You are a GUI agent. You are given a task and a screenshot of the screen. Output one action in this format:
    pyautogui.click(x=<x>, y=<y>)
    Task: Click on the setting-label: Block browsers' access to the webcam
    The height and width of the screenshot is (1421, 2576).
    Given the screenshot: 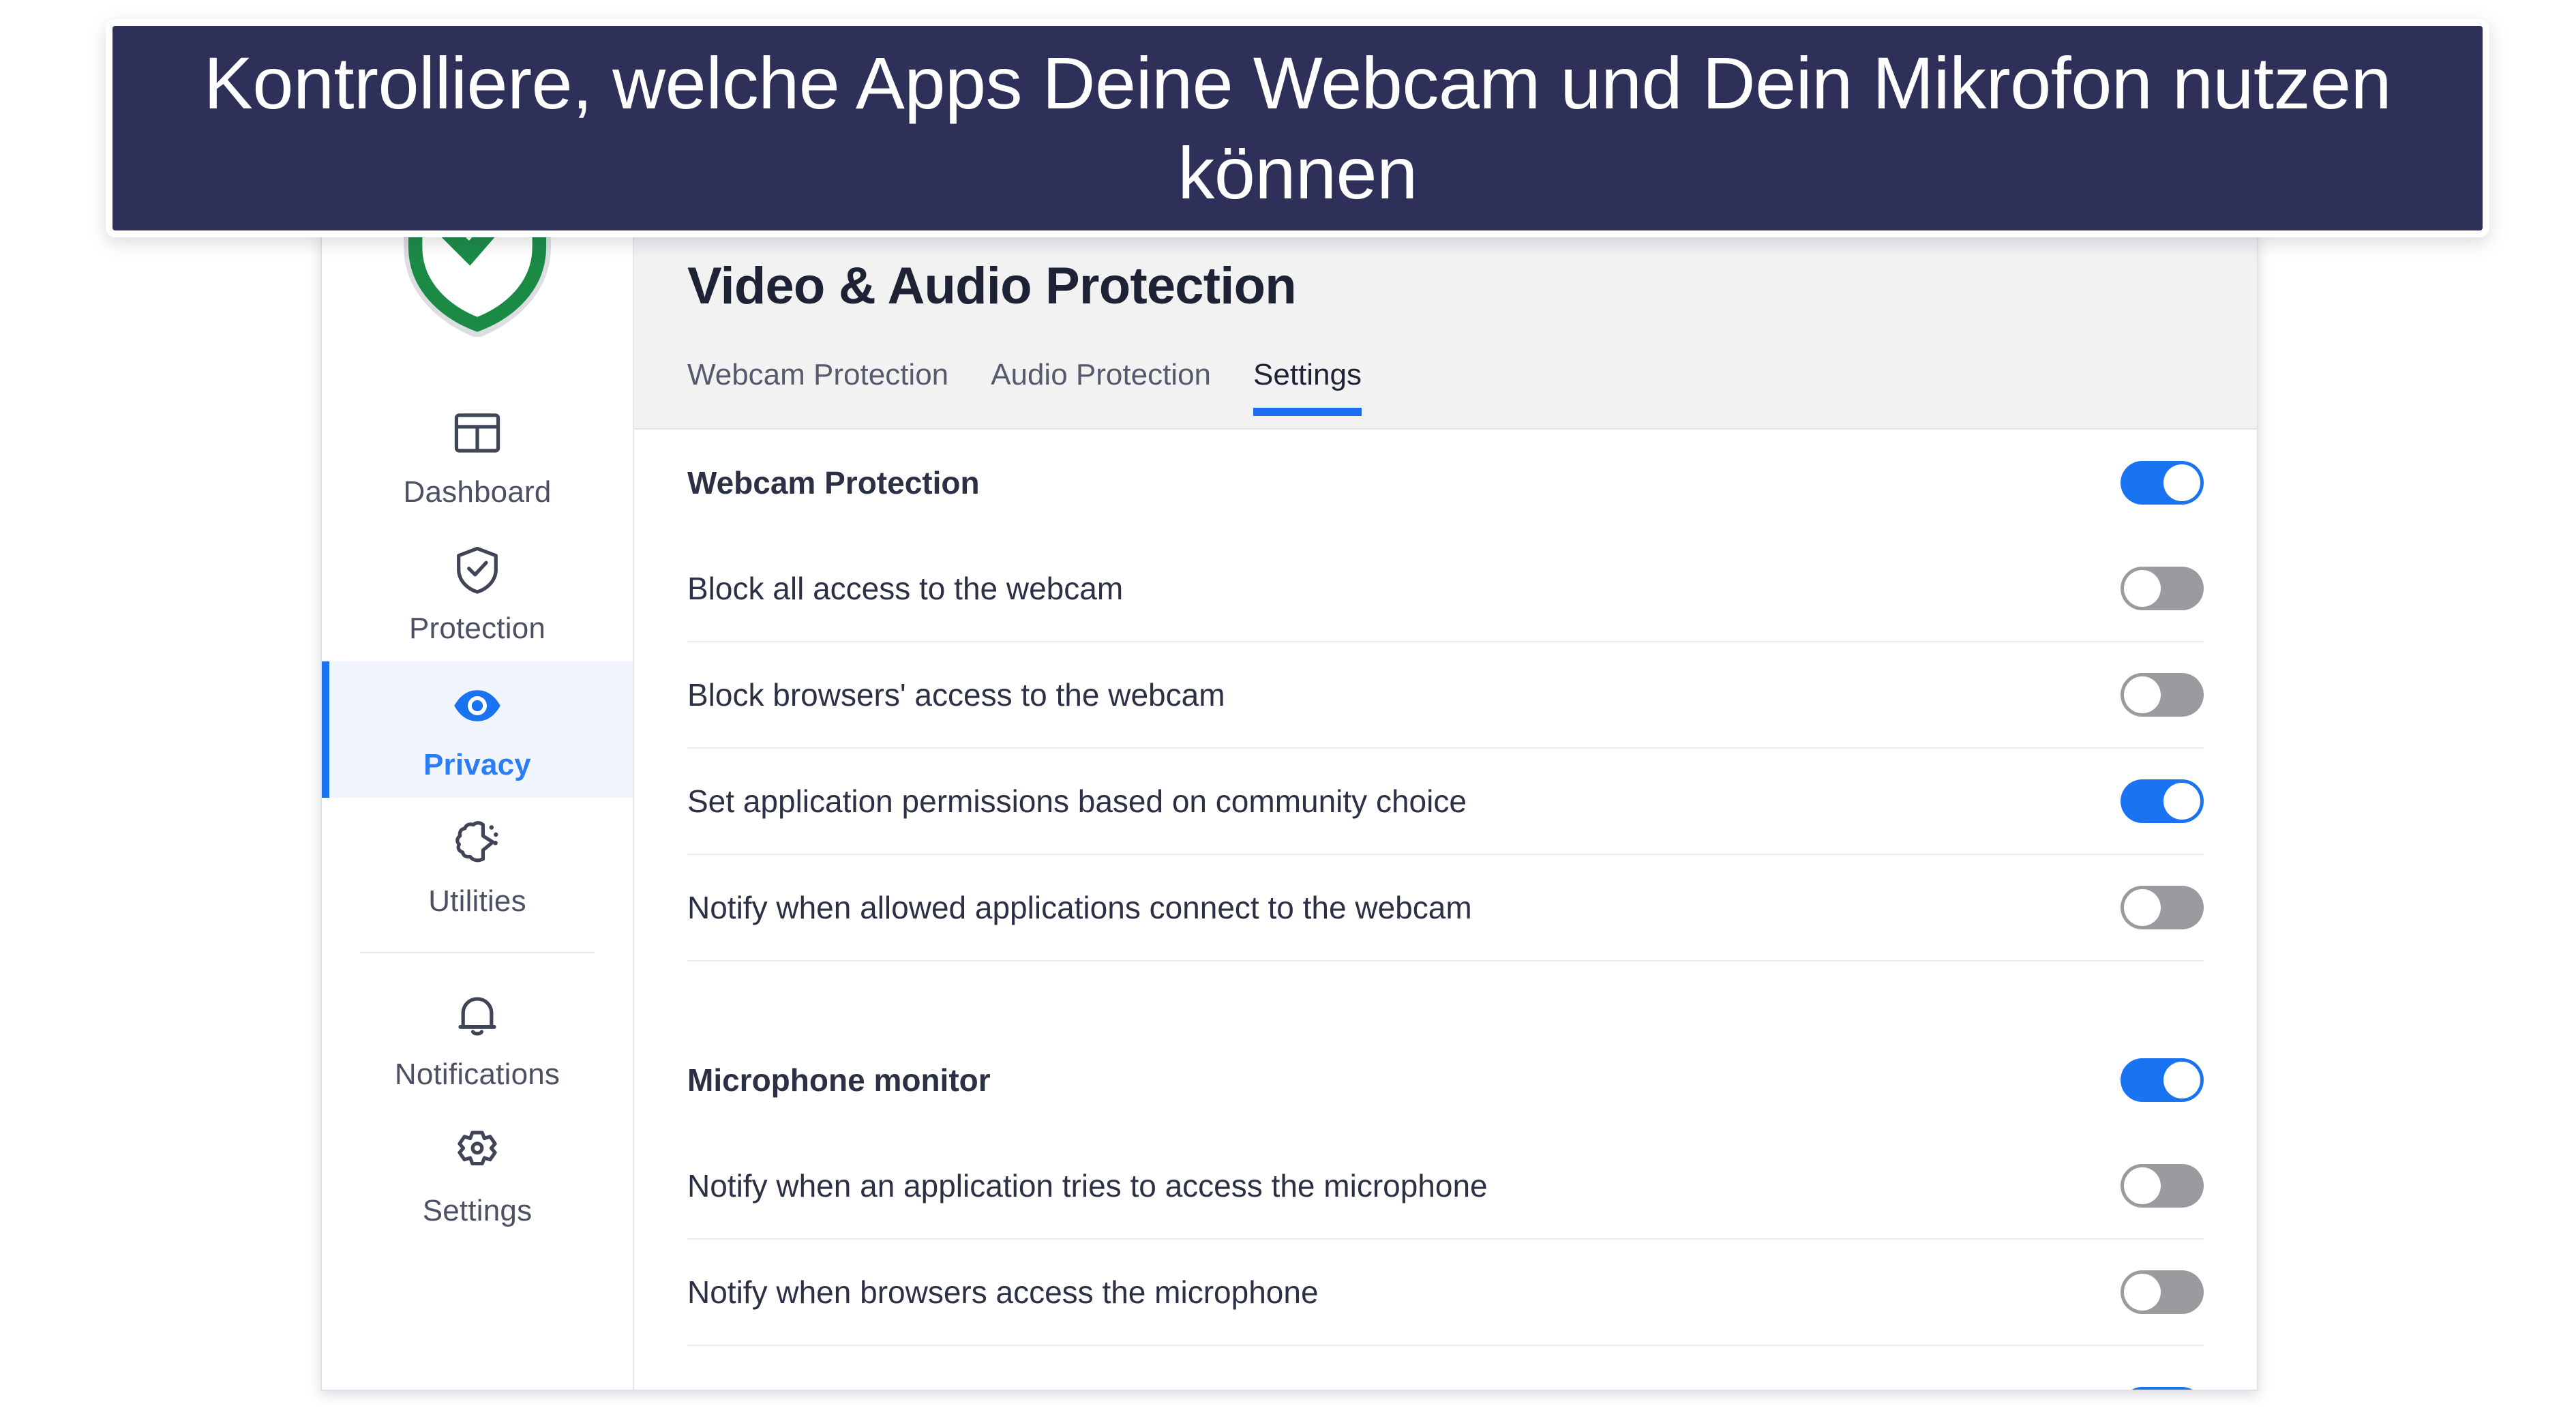 What is the action you would take?
    pyautogui.click(x=956, y=695)
    